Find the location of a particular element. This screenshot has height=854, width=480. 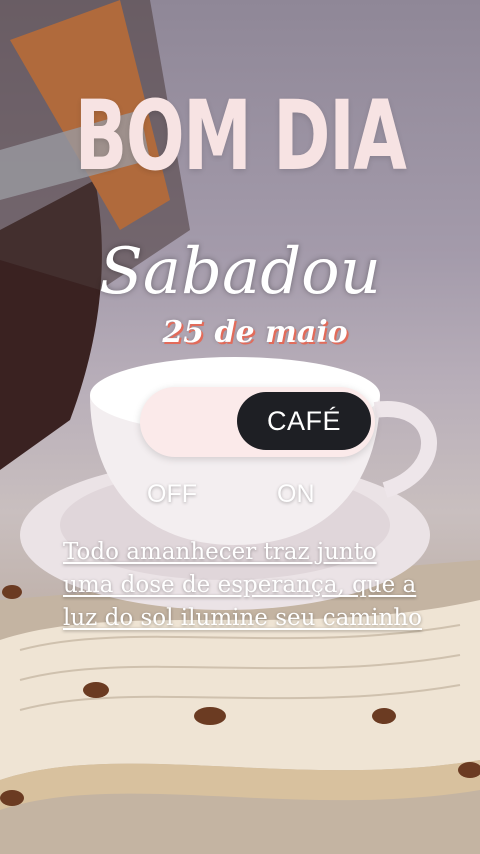

coffee-toggle: CAFÉ is located at coordinates (257, 422).